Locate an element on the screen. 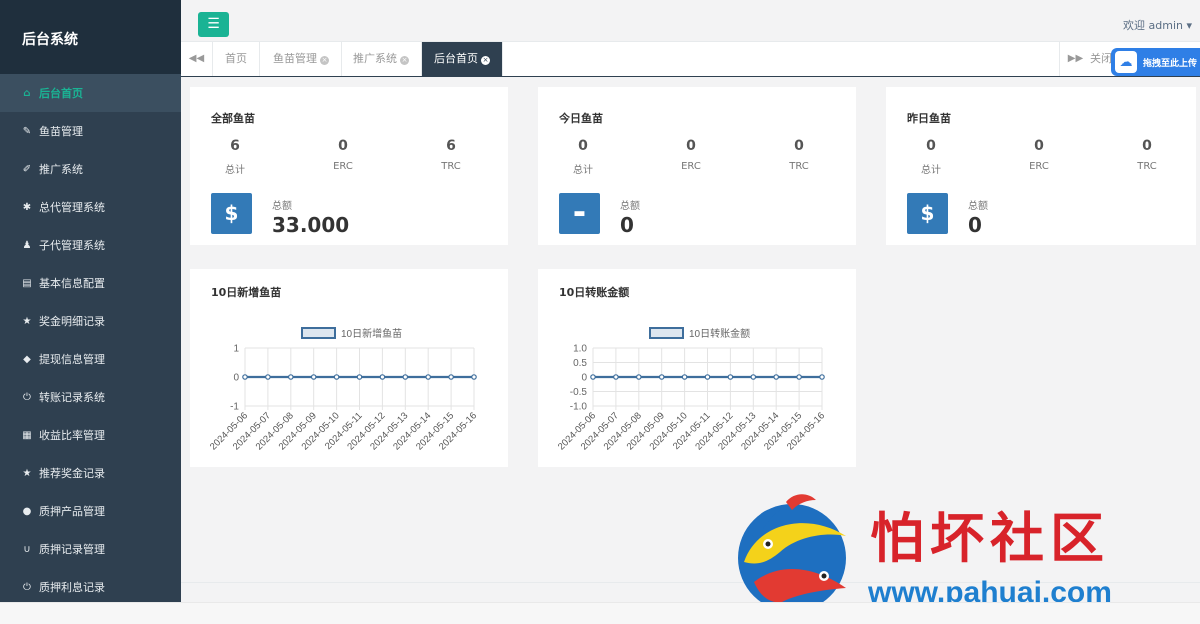 Image resolution: width=1200 pixels, height=624 pixels. tab-label: 鱼苗管理 is located at coordinates (295, 58).